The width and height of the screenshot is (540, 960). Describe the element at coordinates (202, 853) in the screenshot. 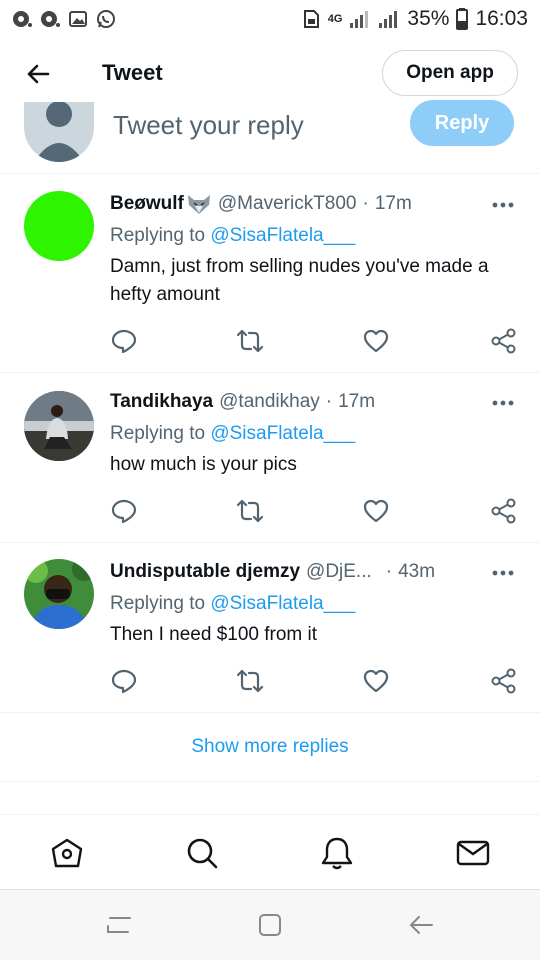

I see `search-icon` at that location.